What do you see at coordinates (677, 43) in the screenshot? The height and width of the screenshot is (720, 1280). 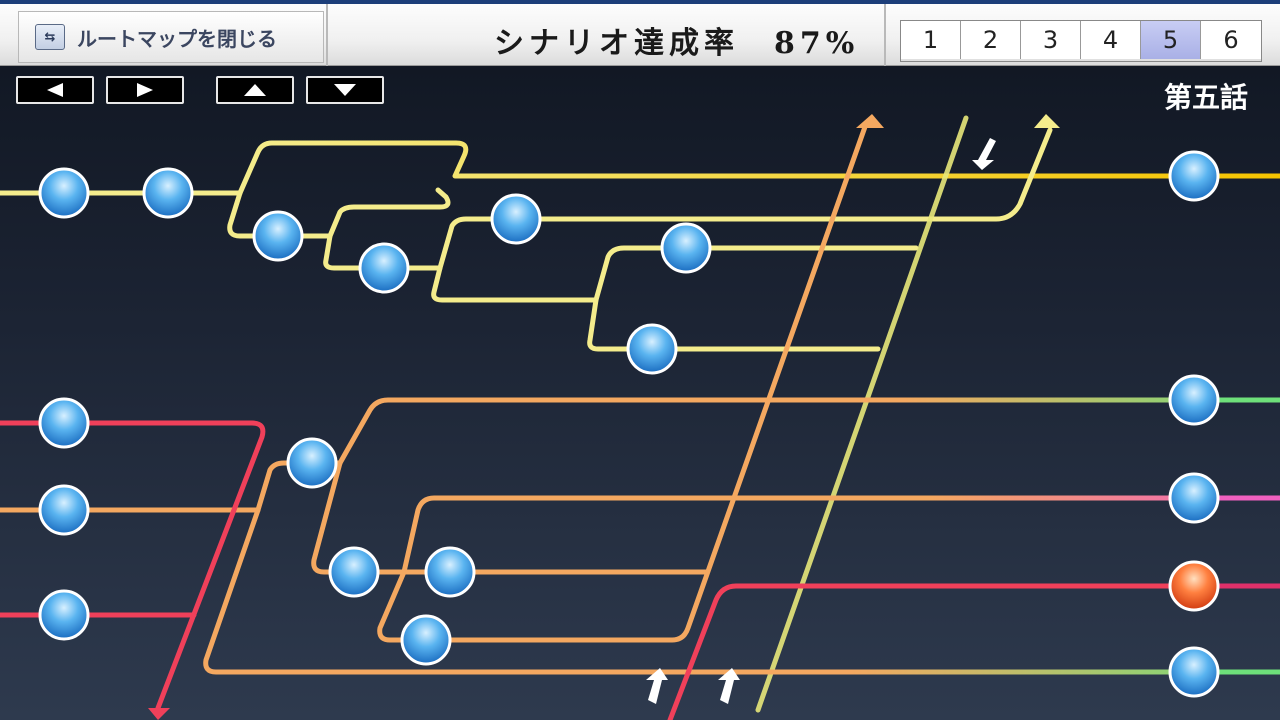 I see `scenario-completion-rate: シナリオ達成率 87%` at bounding box center [677, 43].